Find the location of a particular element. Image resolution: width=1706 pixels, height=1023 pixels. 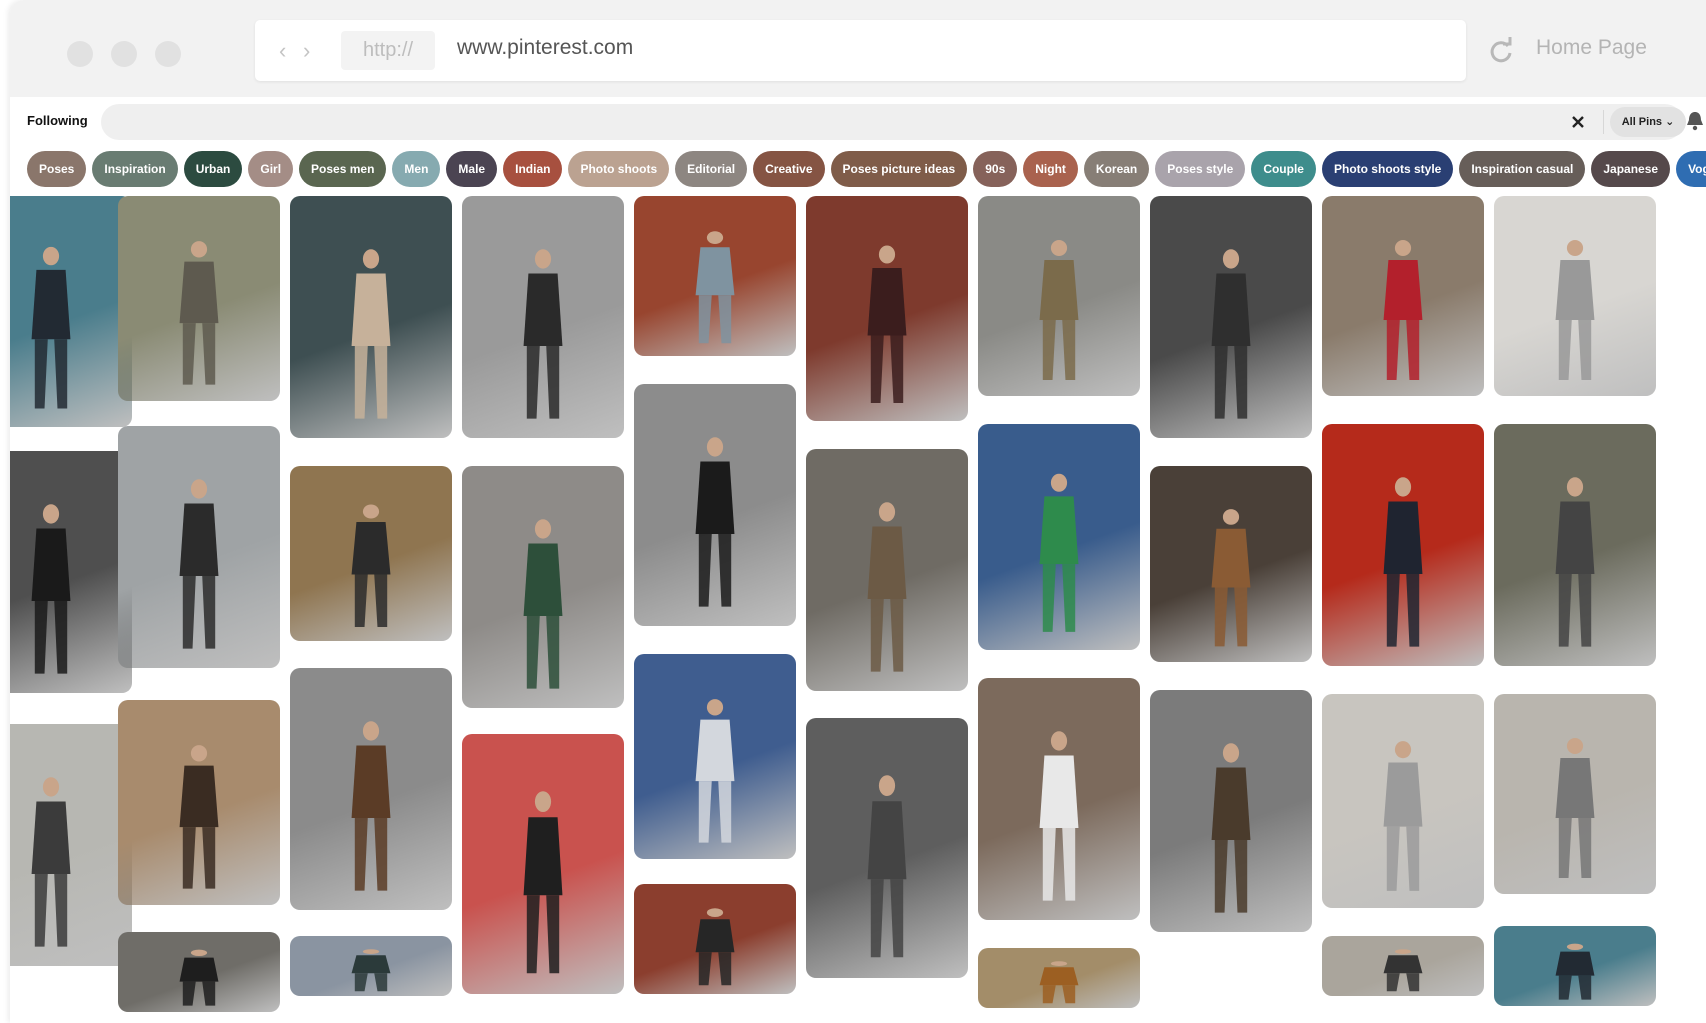

reload-icon is located at coordinates (1501, 51).